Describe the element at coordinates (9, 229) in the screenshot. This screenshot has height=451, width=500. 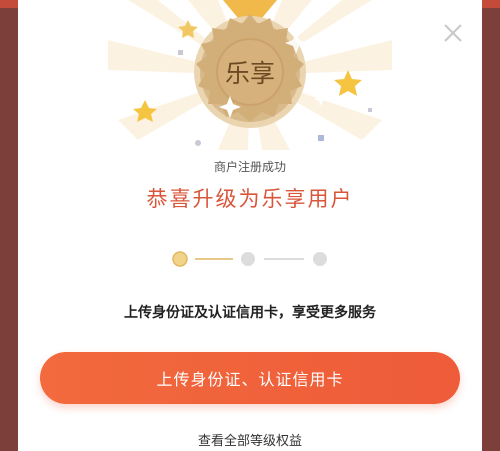
I see `background-left-edge` at that location.